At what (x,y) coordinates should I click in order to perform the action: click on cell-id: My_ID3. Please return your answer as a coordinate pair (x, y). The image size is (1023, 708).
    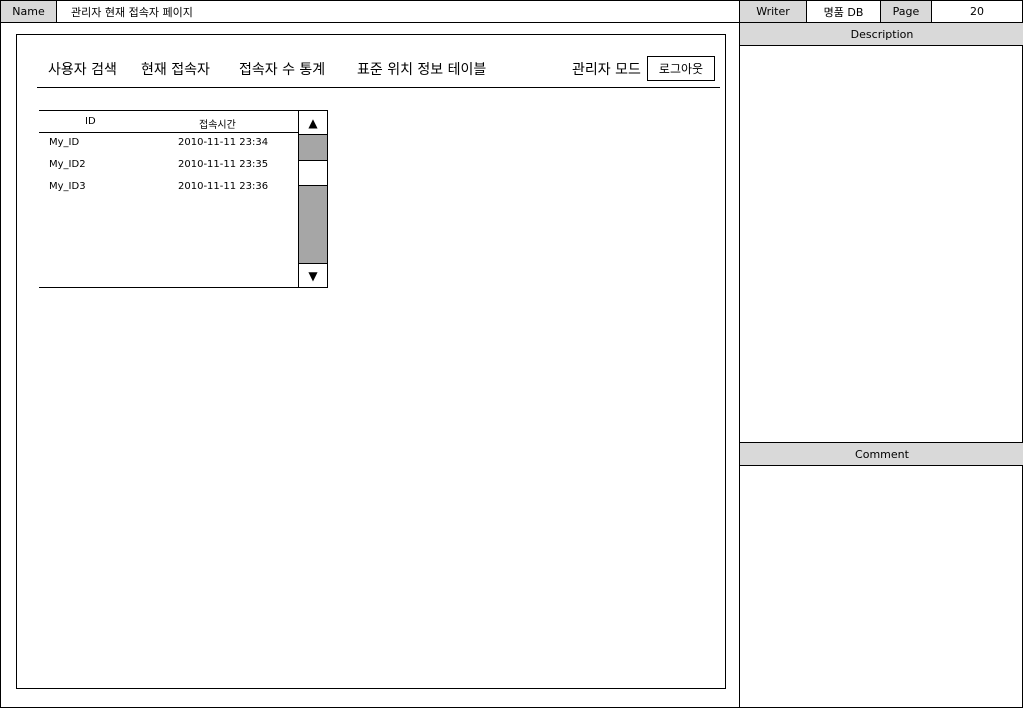
    Looking at the image, I should click on (67, 186).